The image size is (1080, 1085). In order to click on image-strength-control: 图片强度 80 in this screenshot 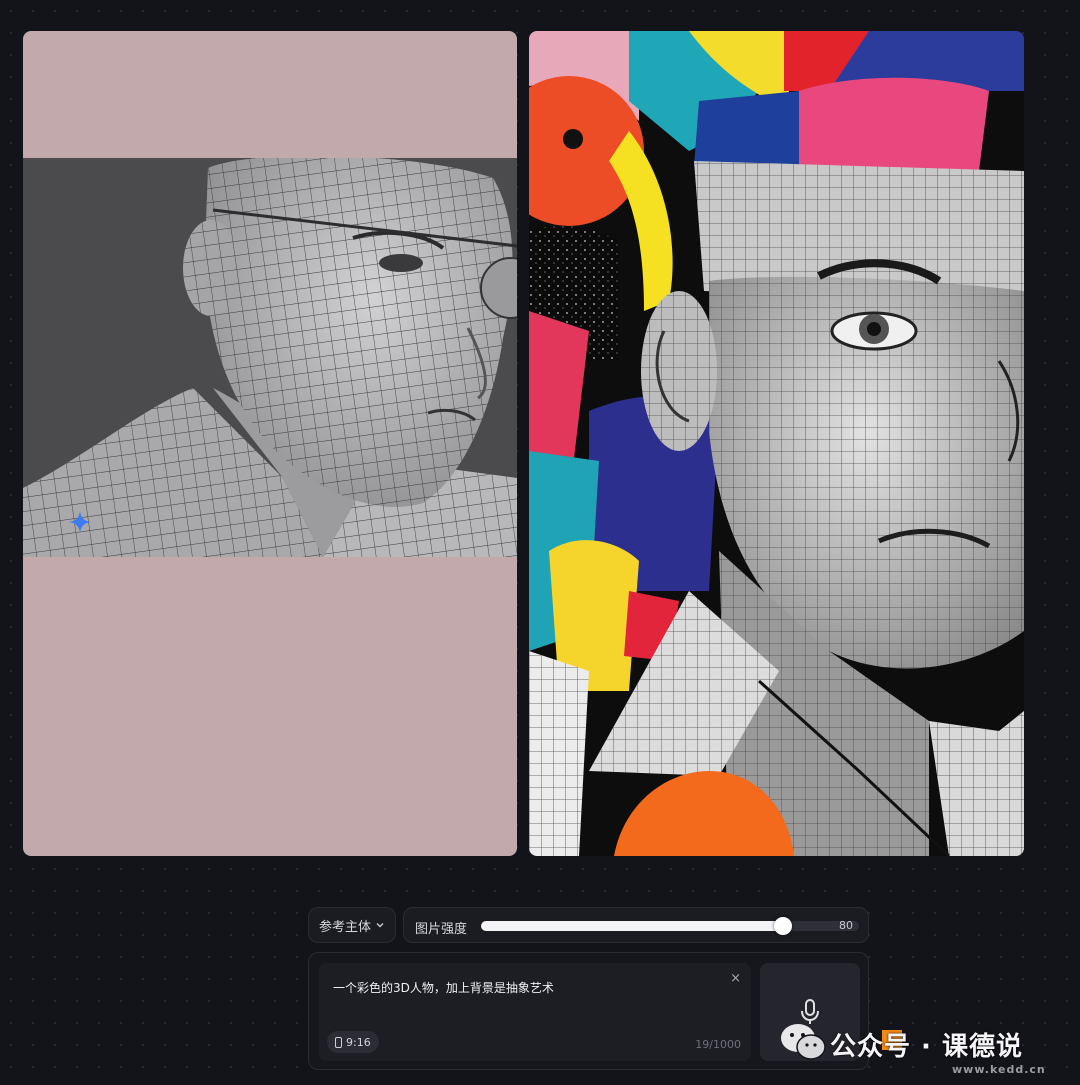, I will do `click(636, 925)`.